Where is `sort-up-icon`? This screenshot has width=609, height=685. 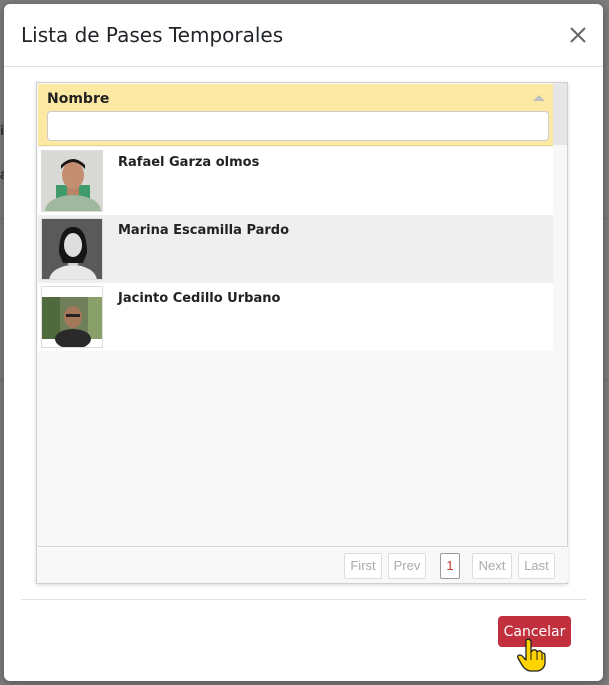 sort-up-icon is located at coordinates (539, 98).